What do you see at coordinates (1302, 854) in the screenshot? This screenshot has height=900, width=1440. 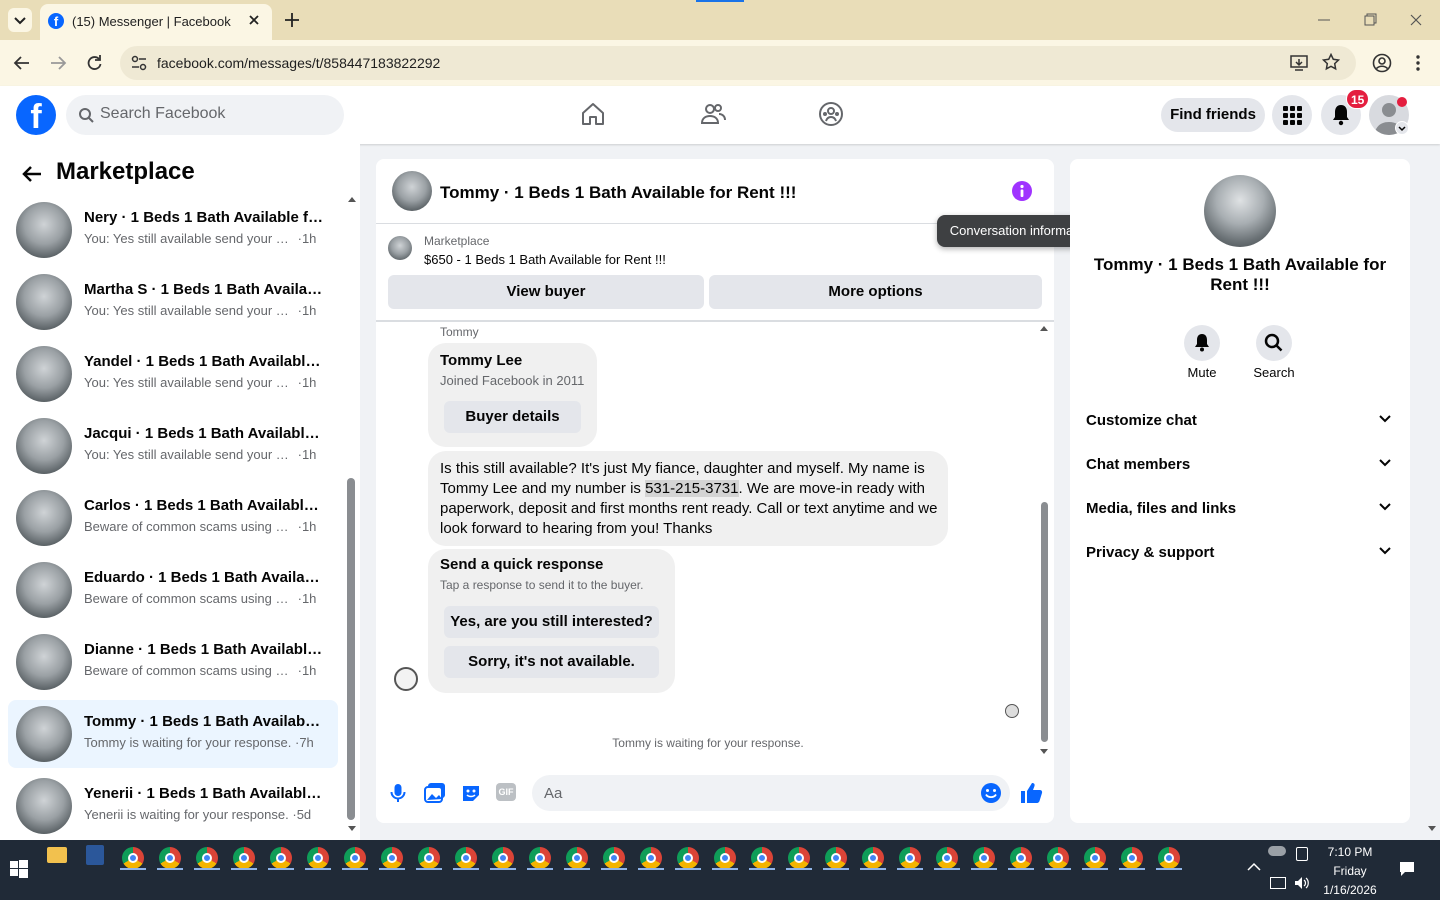 I see `meet-now-icon` at bounding box center [1302, 854].